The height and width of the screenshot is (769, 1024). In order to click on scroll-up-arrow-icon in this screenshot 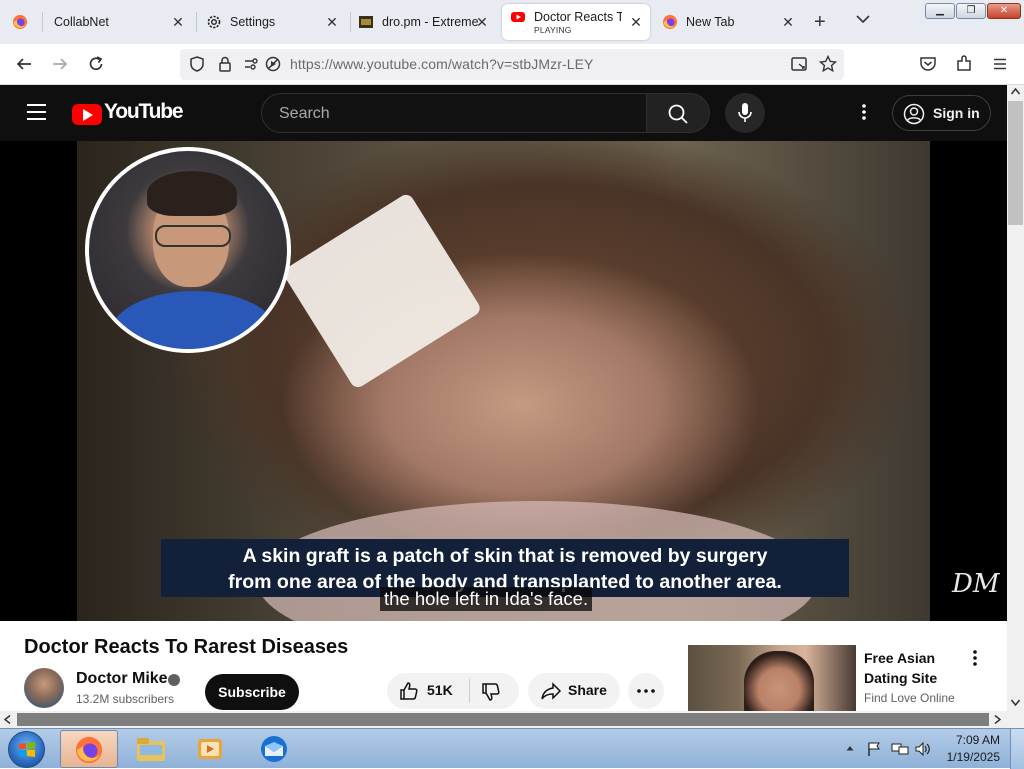, I will do `click(1015, 91)`.